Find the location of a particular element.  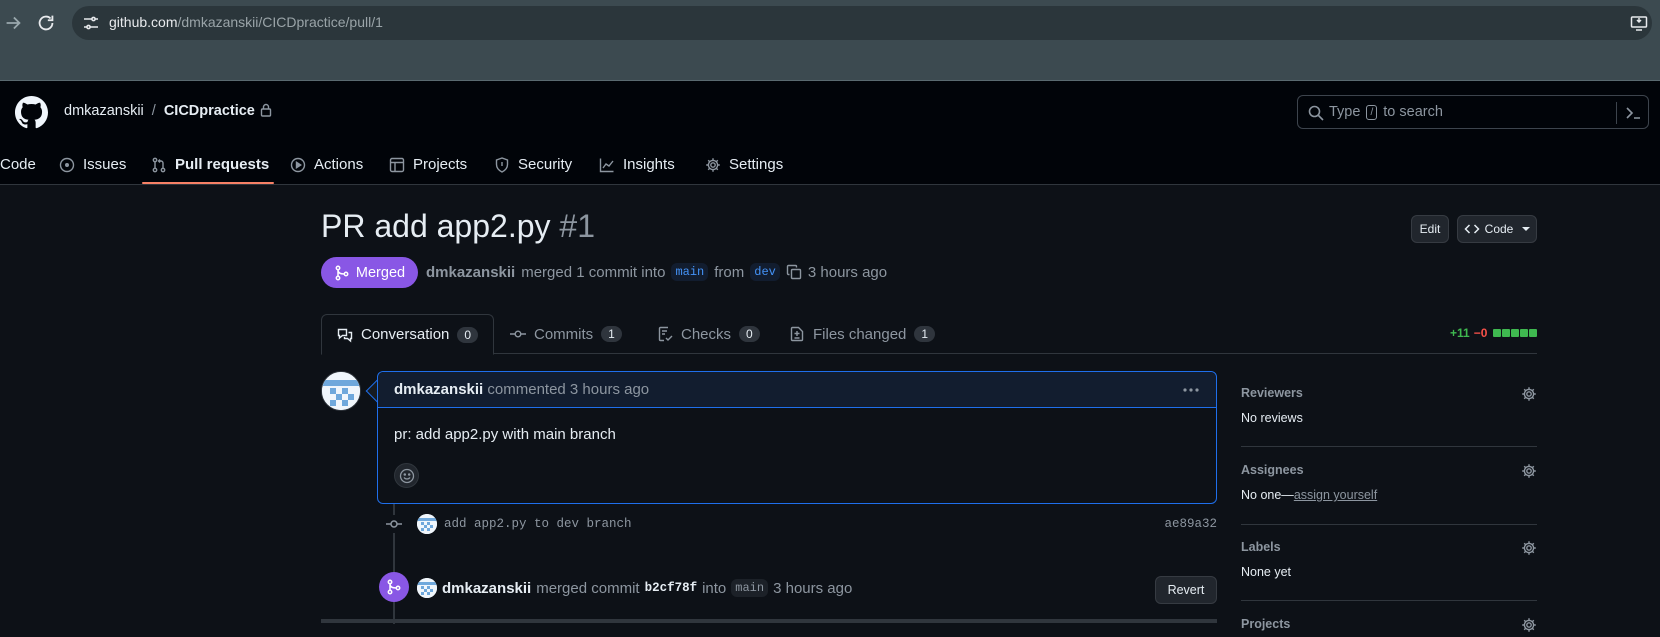

site-info-icon is located at coordinates (91, 23).